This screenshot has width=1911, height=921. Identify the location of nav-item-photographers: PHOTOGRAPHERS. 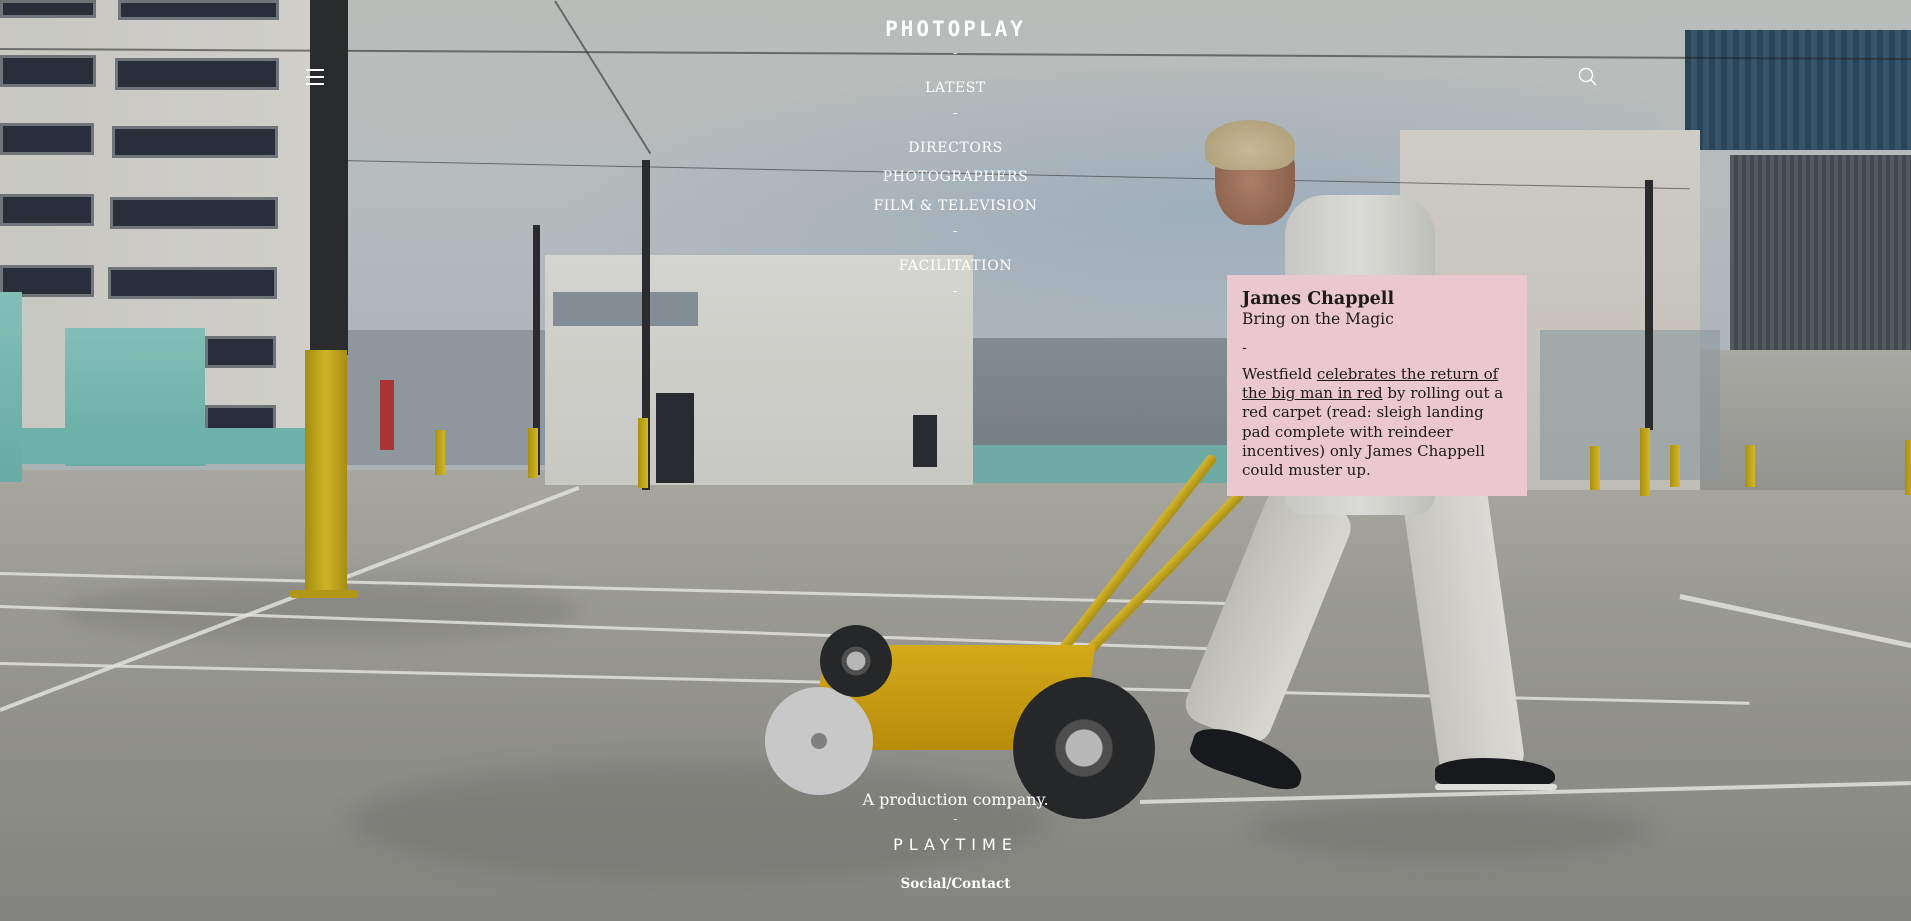
(956, 177).